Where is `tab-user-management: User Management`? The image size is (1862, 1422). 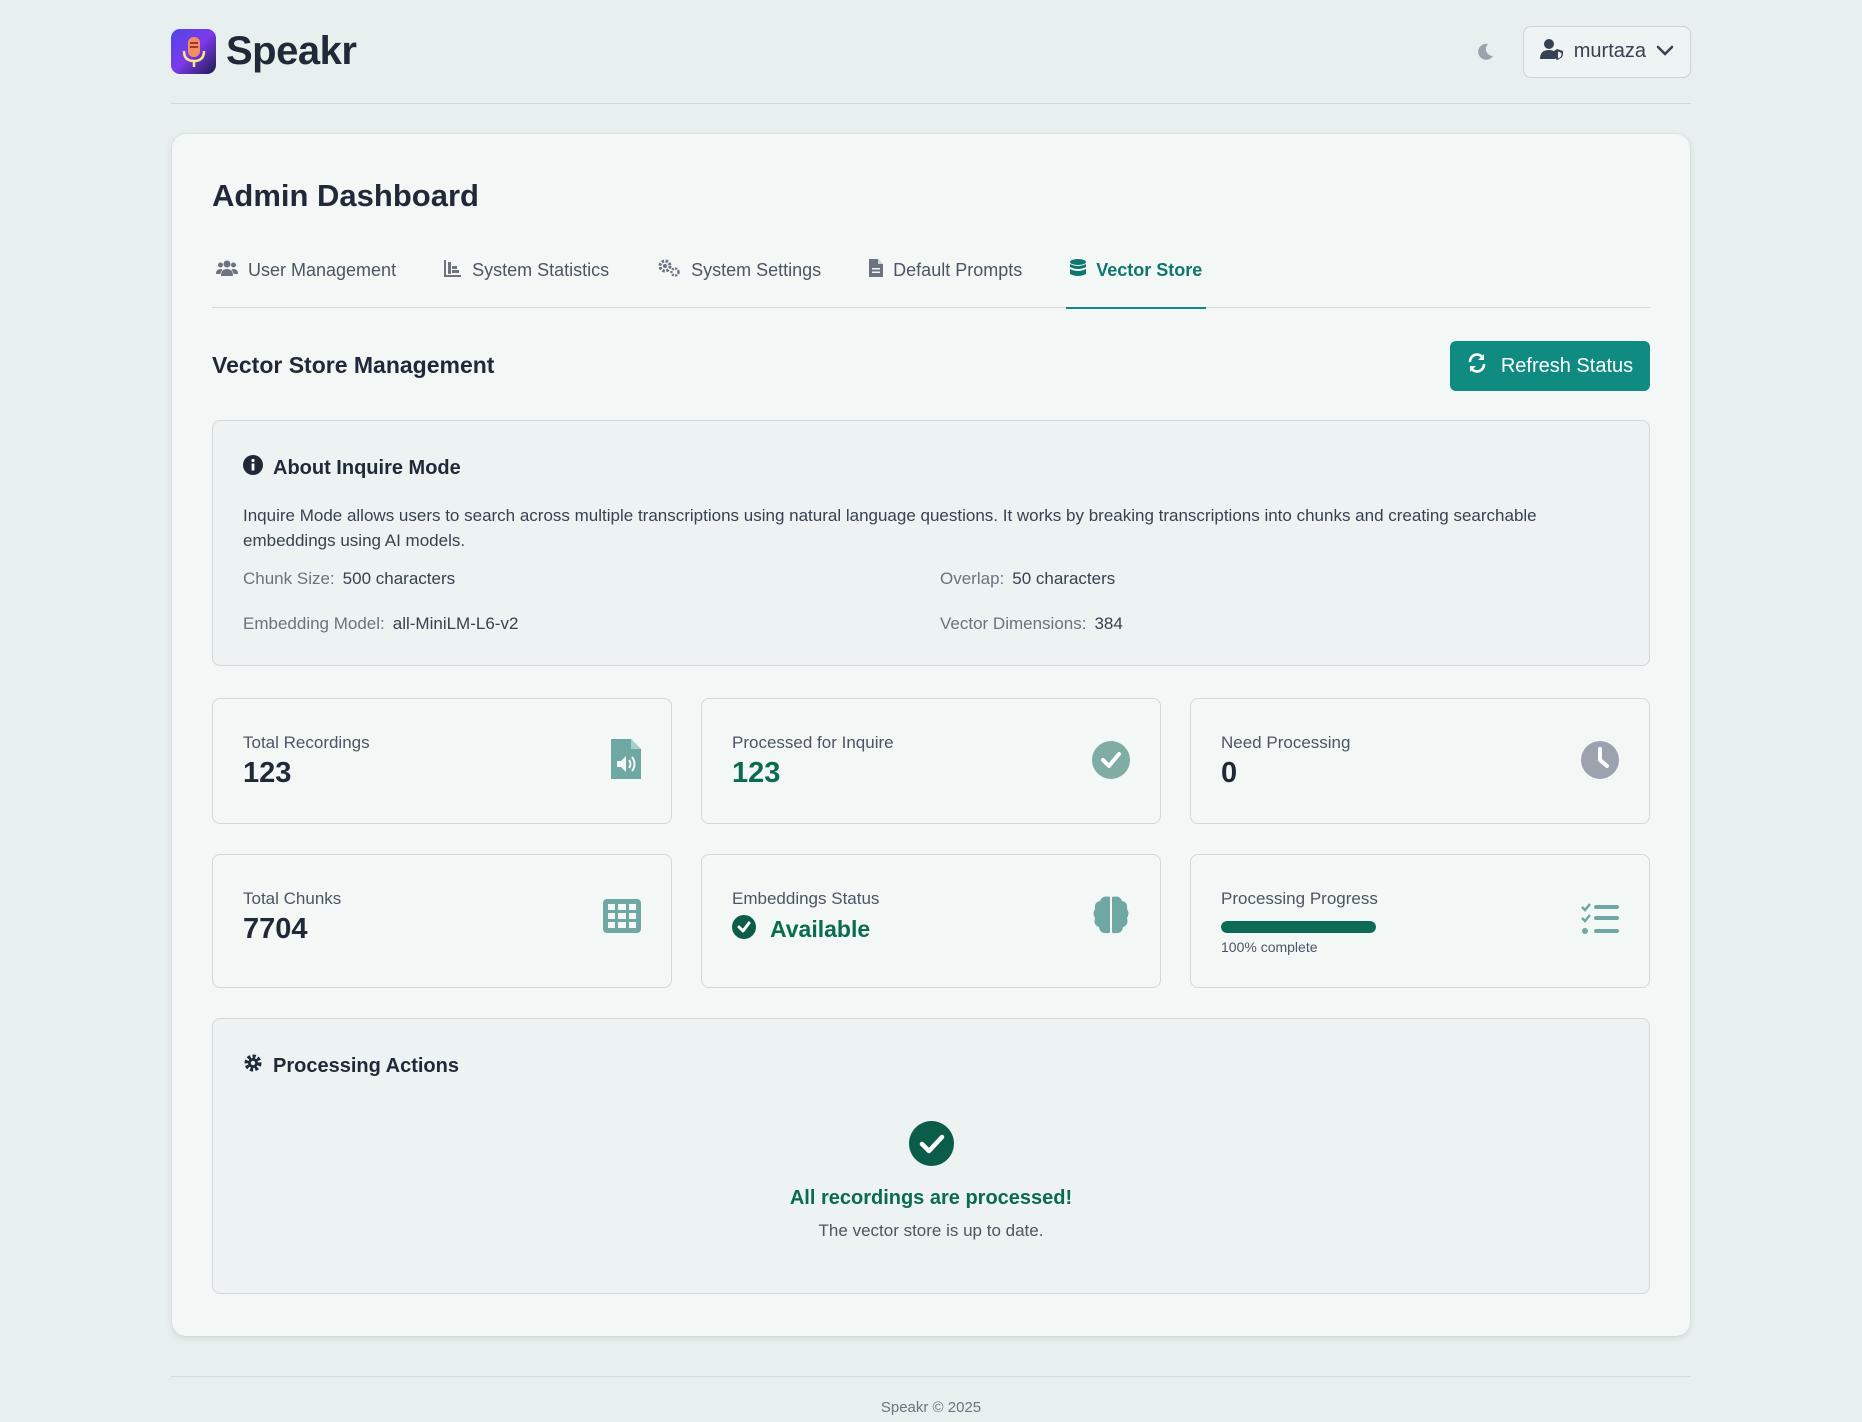 tab-user-management: User Management is located at coordinates (306, 270).